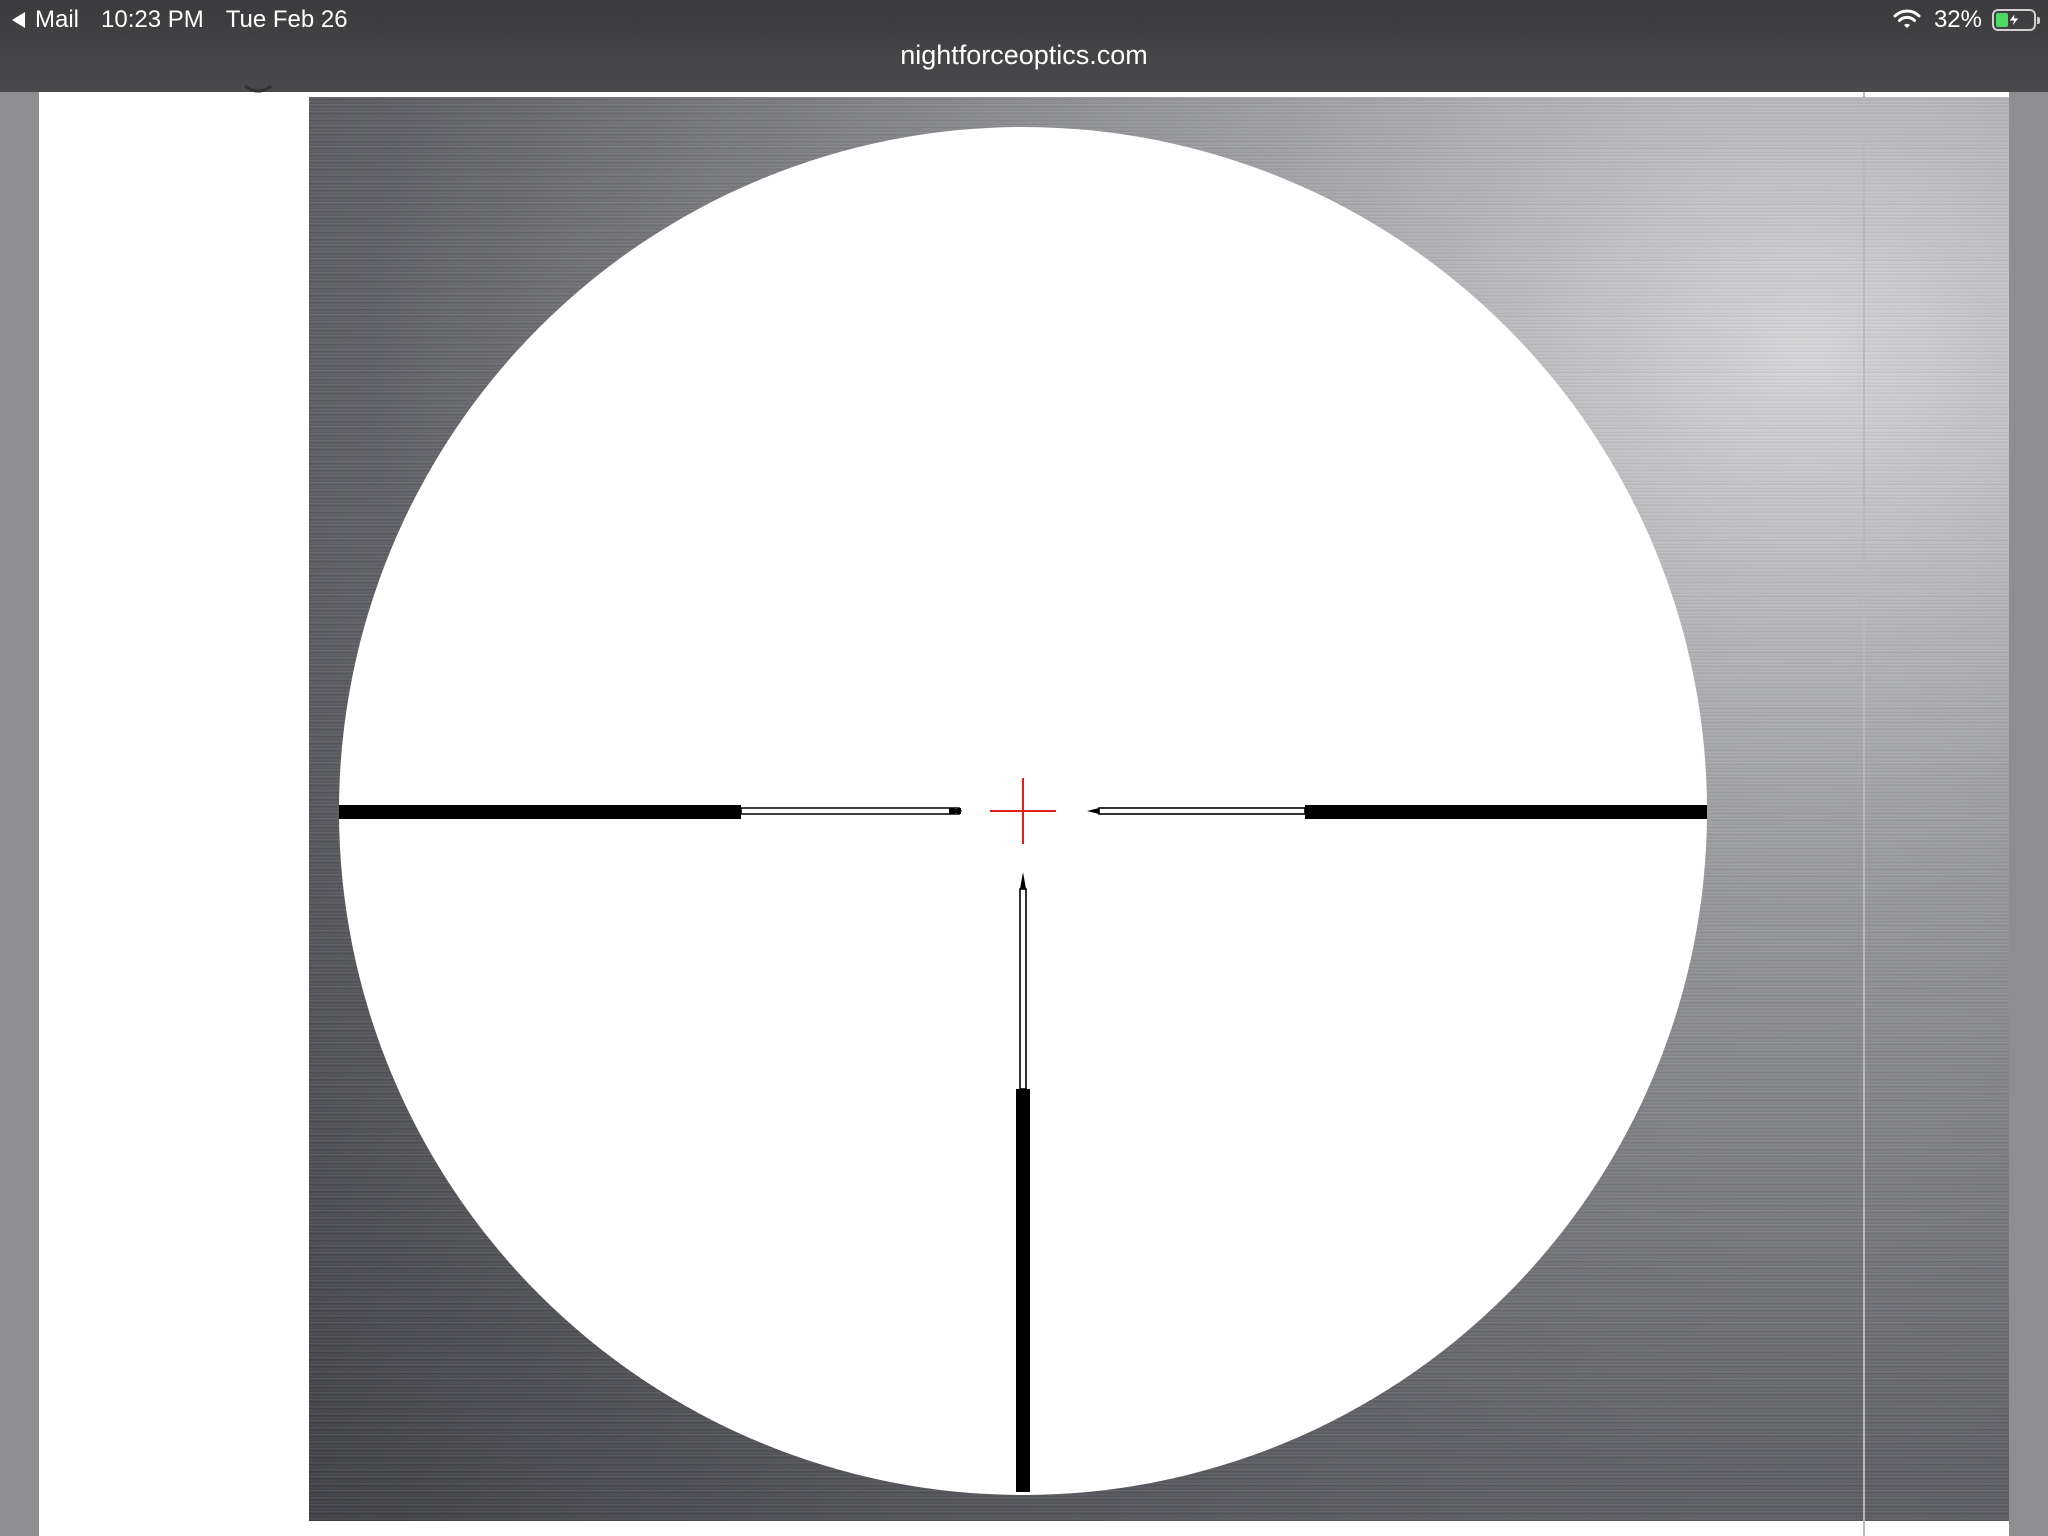 The image size is (2048, 1536). I want to click on status-time: 10:23 PM, so click(152, 19).